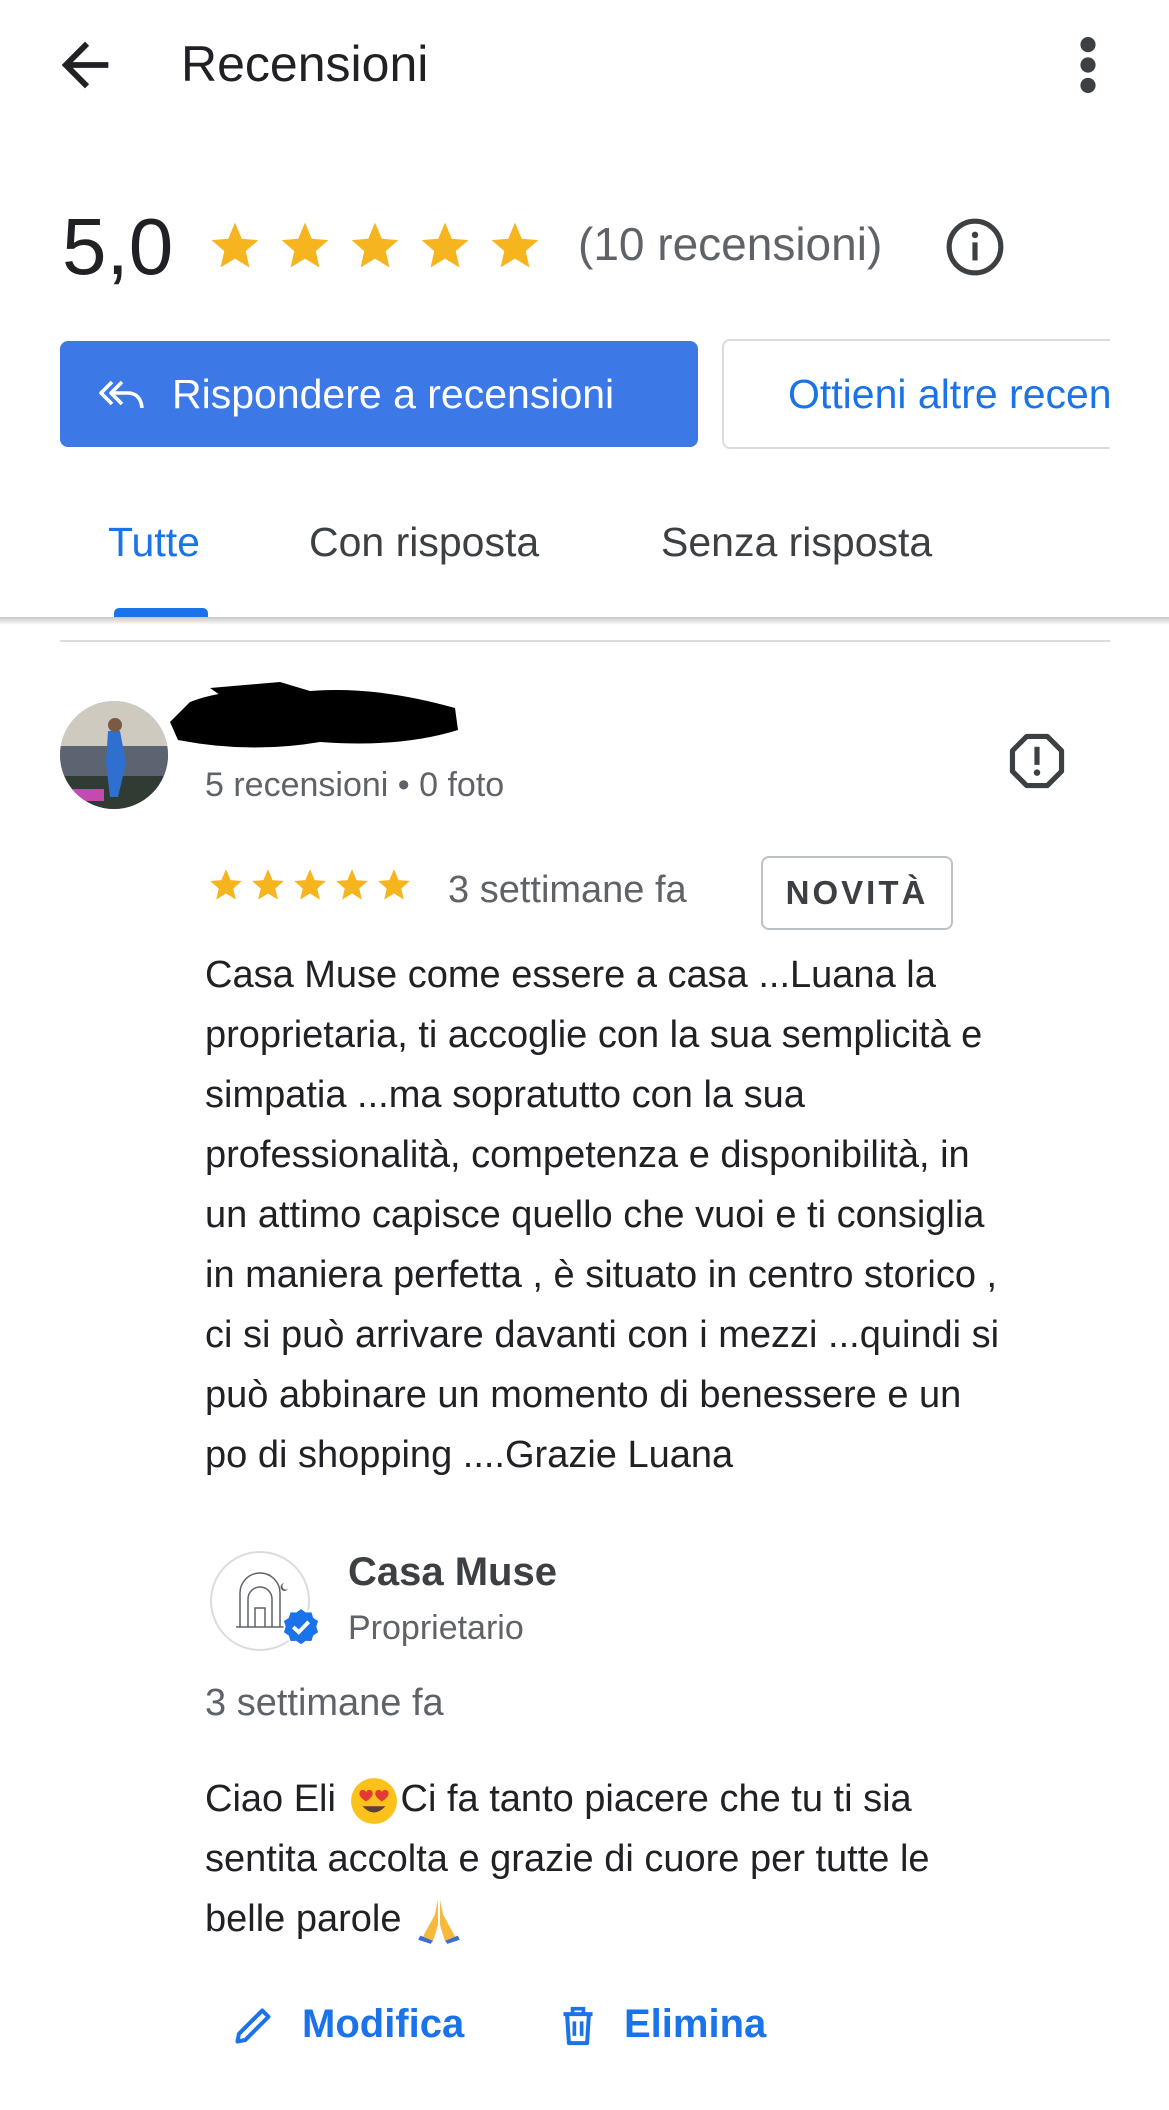 Image resolution: width=1169 pixels, height=2110 pixels. I want to click on get-more-reviews-button: Ottieni altre recensioni, so click(916, 394).